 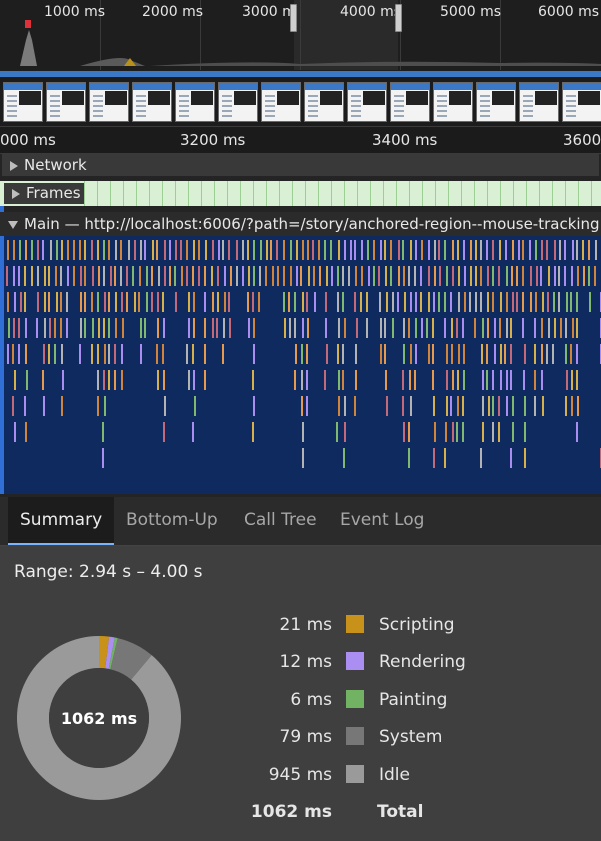 What do you see at coordinates (61, 521) in the screenshot?
I see `tab-summary: Summary` at bounding box center [61, 521].